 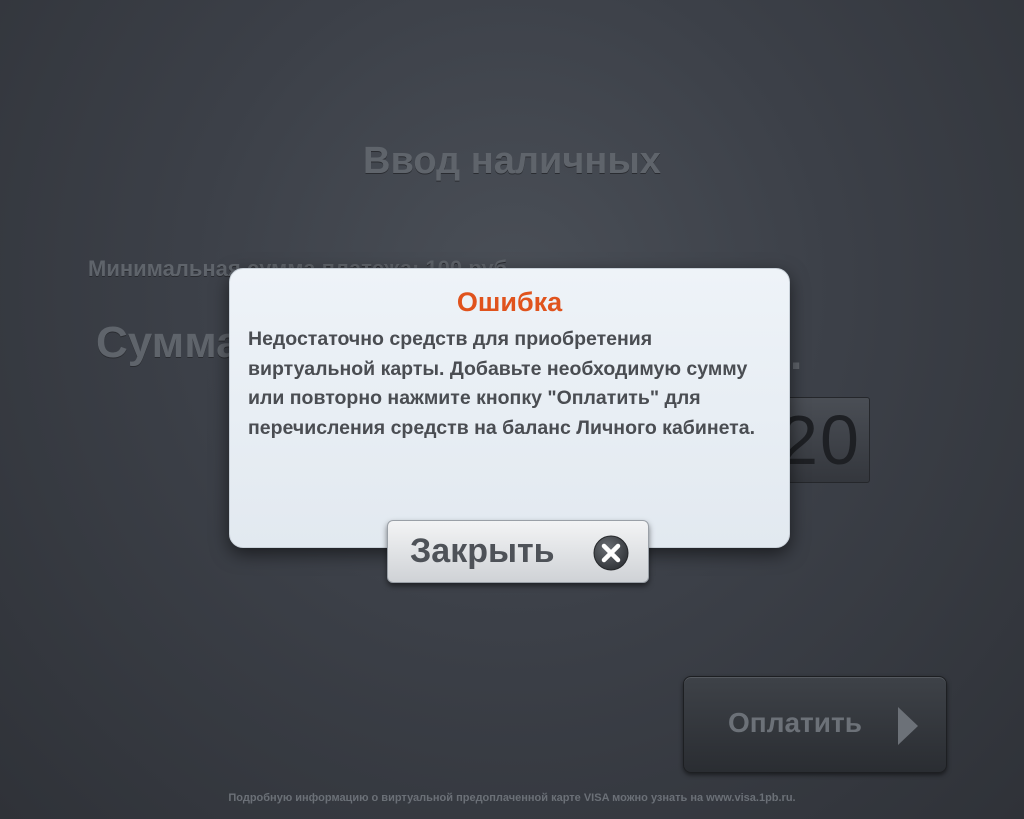 What do you see at coordinates (820, 440) in the screenshot?
I see `amount-value: 20` at bounding box center [820, 440].